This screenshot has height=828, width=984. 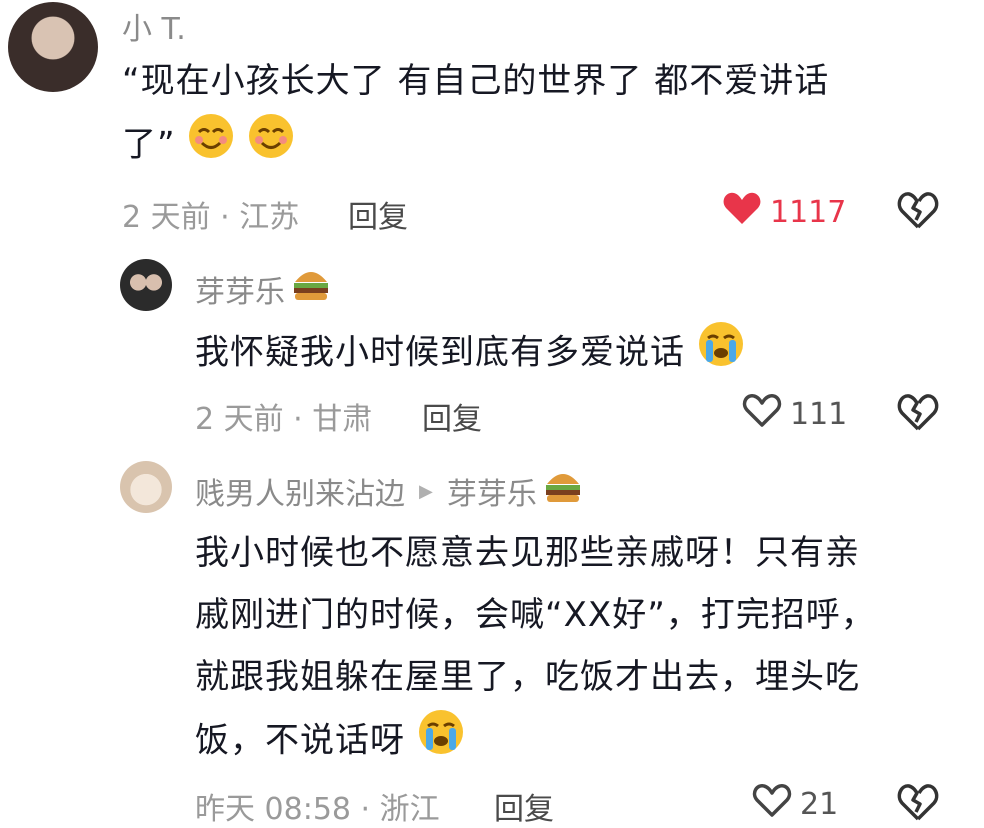 What do you see at coordinates (819, 414) in the screenshot?
I see `like-count: 111` at bounding box center [819, 414].